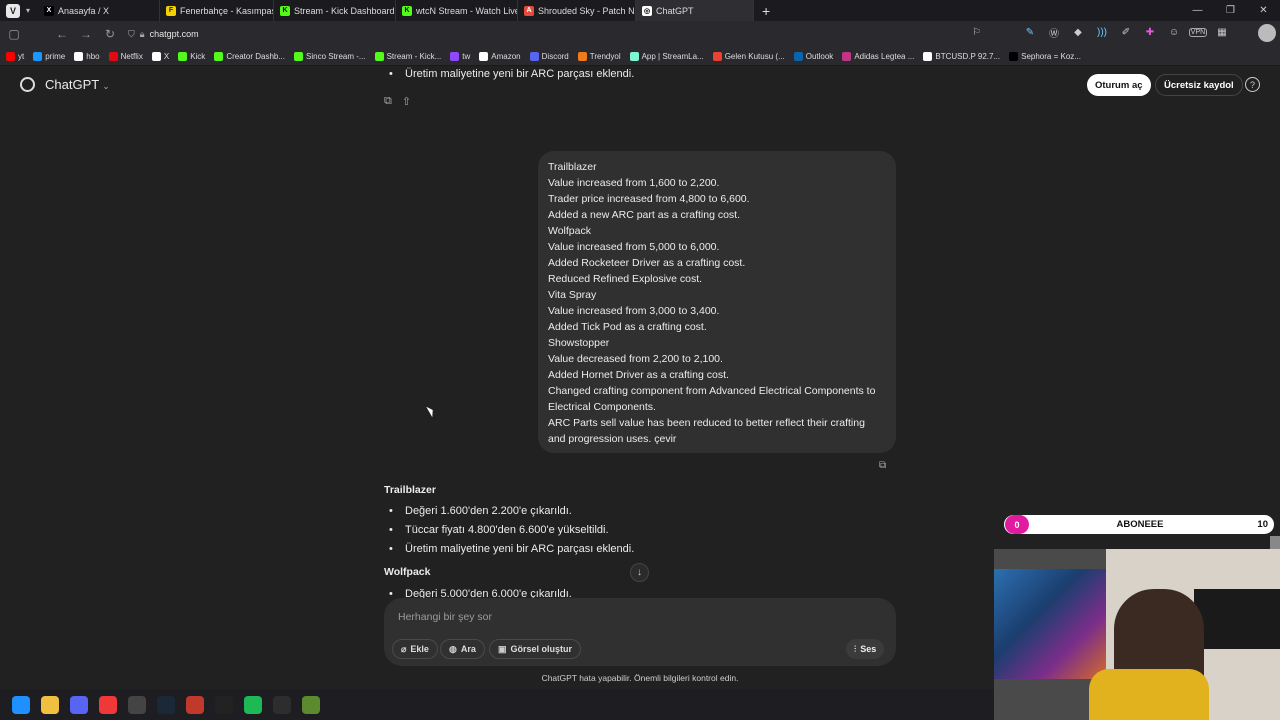  Describe the element at coordinates (445, 617) in the screenshot. I see `prompt-input: Herhangi bir şey sor` at that location.